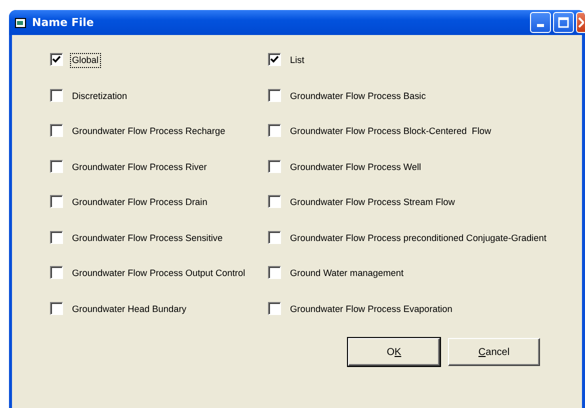  What do you see at coordinates (394, 352) in the screenshot?
I see `dialog-button: OK` at bounding box center [394, 352].